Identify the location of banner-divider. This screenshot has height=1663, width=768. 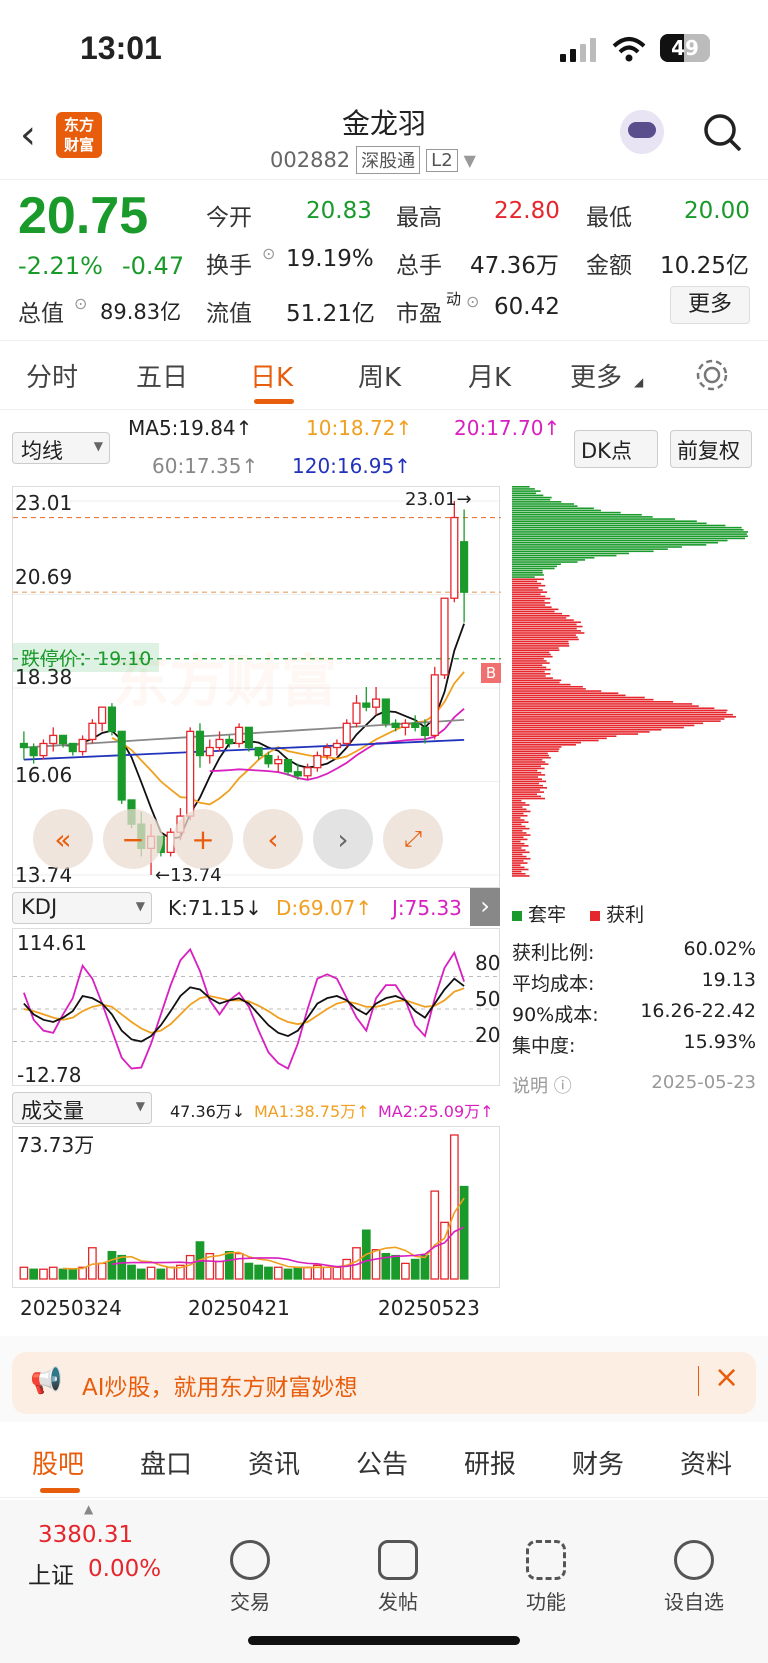
(698, 1381).